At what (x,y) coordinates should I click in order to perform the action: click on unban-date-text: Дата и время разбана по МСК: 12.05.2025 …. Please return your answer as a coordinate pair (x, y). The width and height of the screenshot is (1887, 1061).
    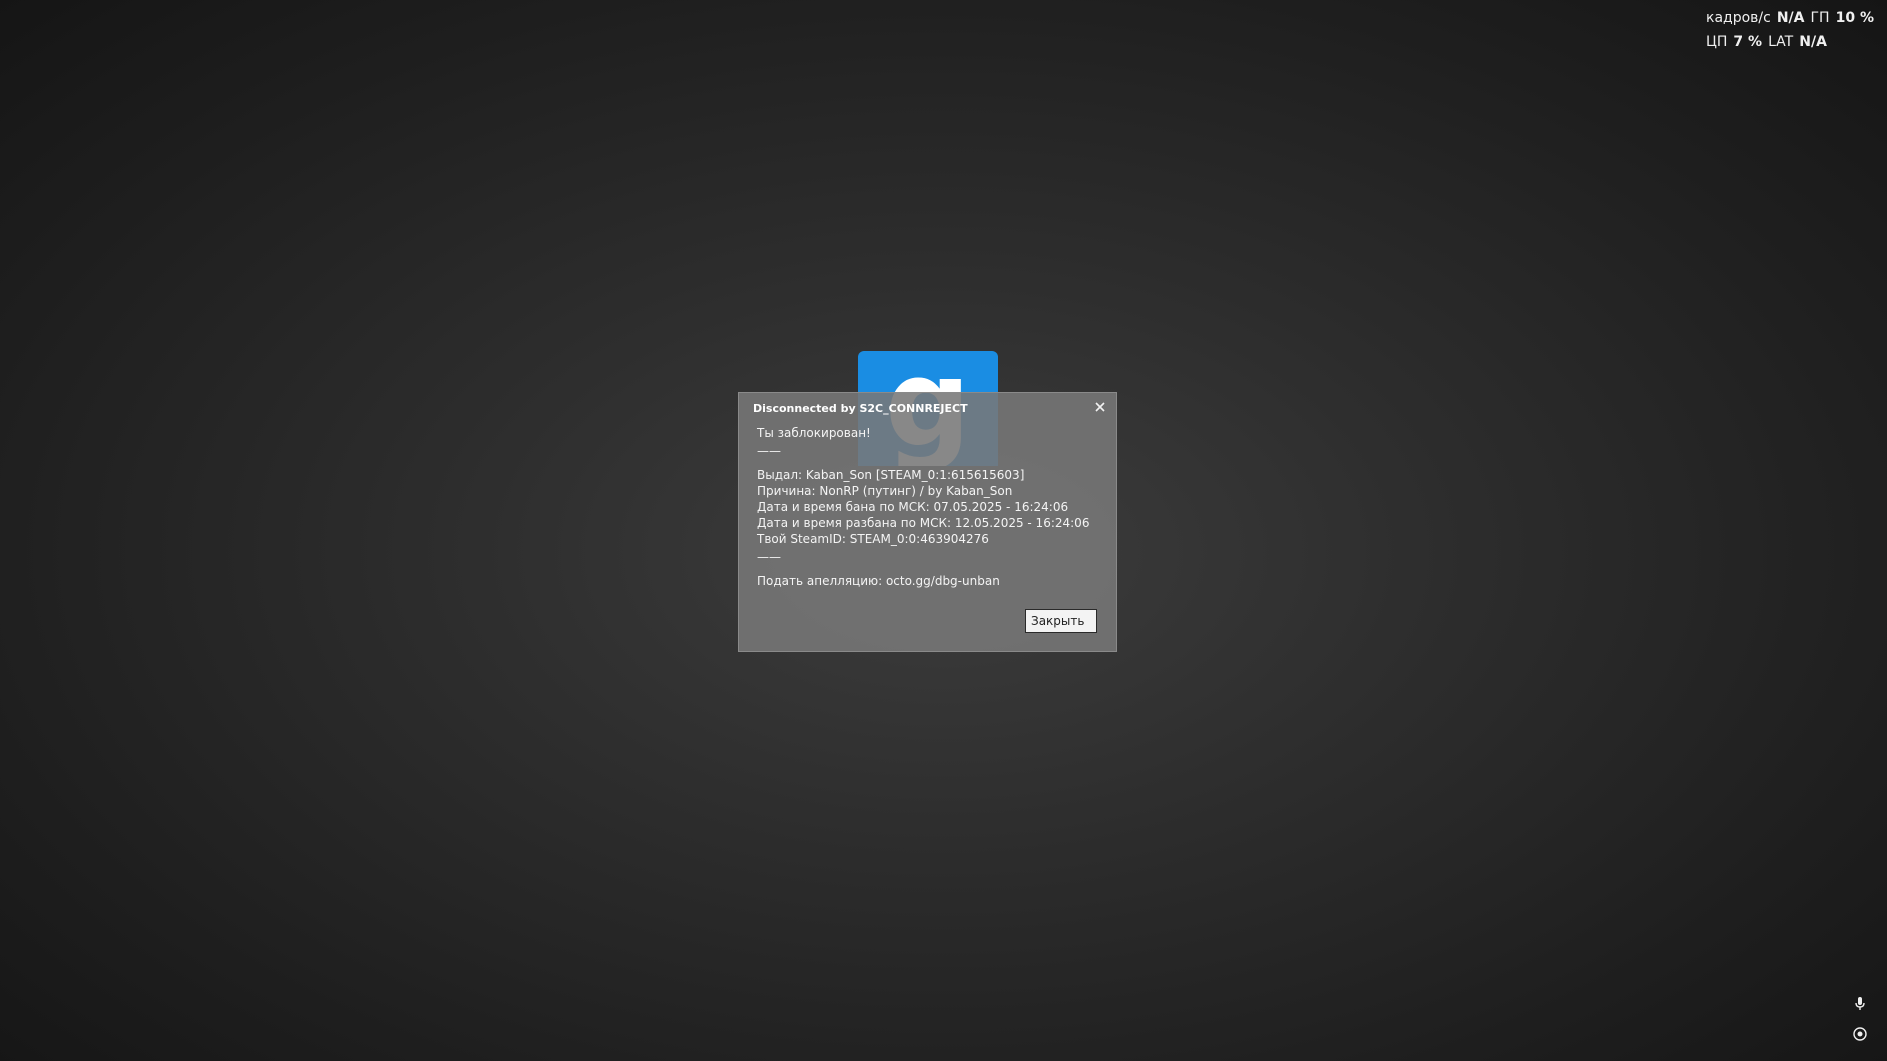
    Looking at the image, I should click on (923, 523).